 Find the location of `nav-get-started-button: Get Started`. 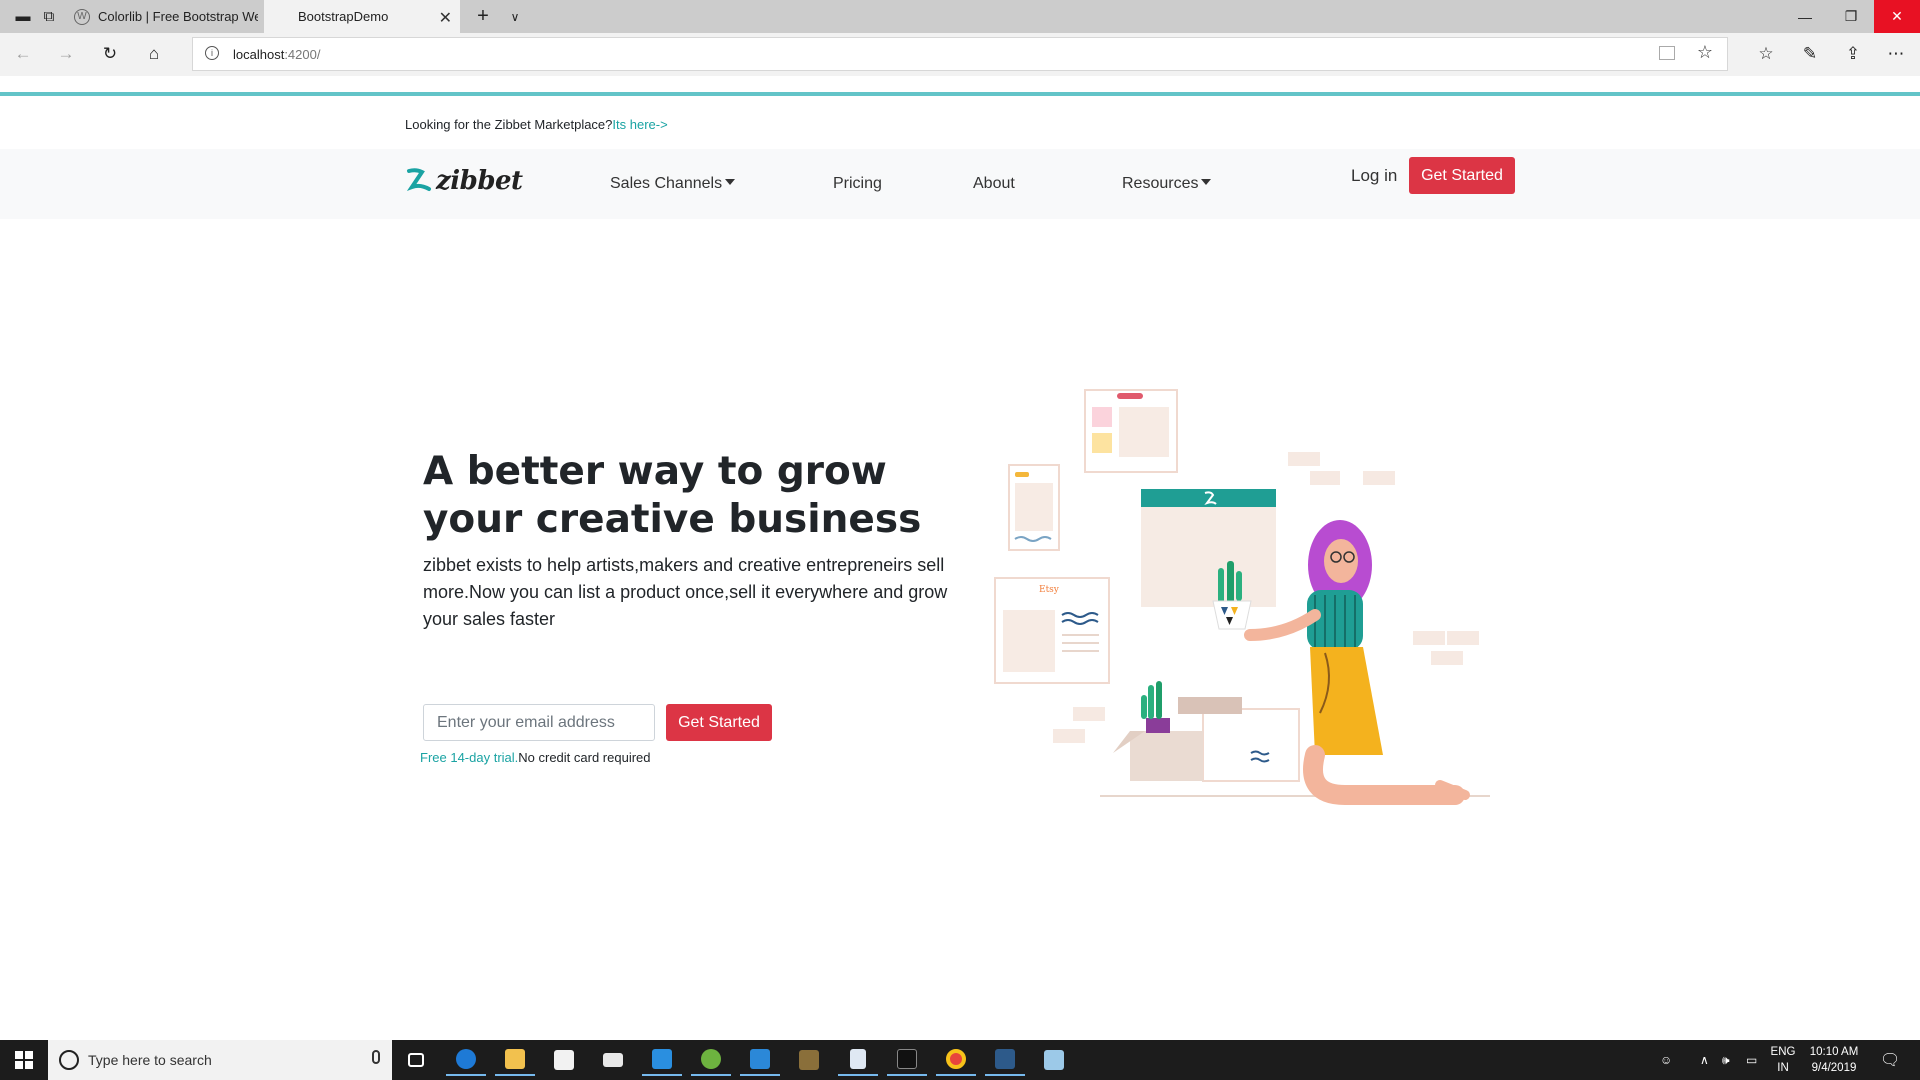

nav-get-started-button: Get Started is located at coordinates (1462, 175).